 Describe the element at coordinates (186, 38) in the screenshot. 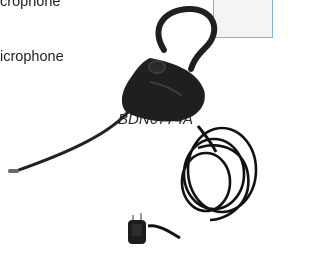

I see `ear-hook` at that location.